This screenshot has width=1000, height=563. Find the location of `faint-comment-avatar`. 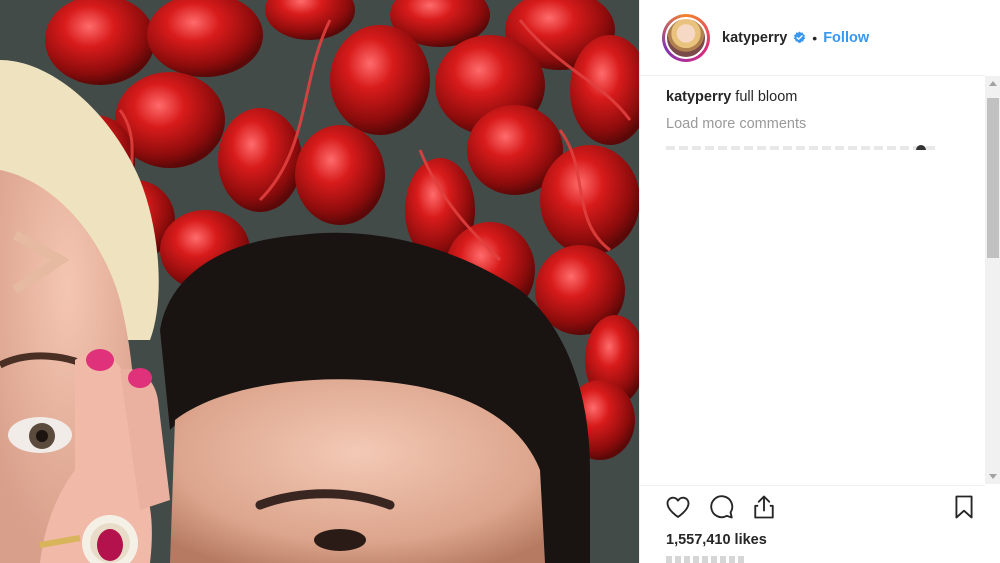

faint-comment-avatar is located at coordinates (921, 147).